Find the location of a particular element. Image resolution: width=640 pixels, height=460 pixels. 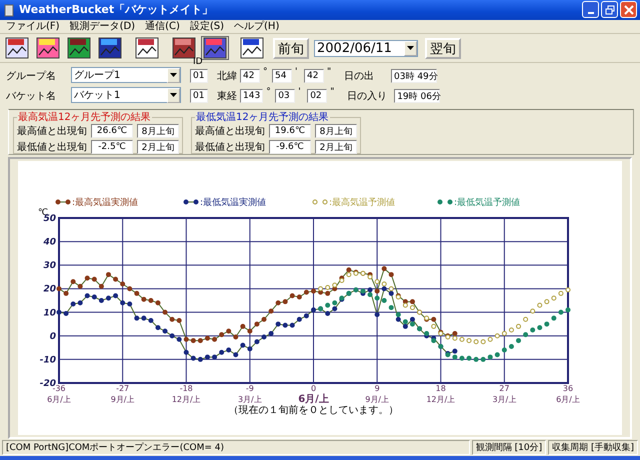

time-field: 19時 06分 is located at coordinates (417, 96).